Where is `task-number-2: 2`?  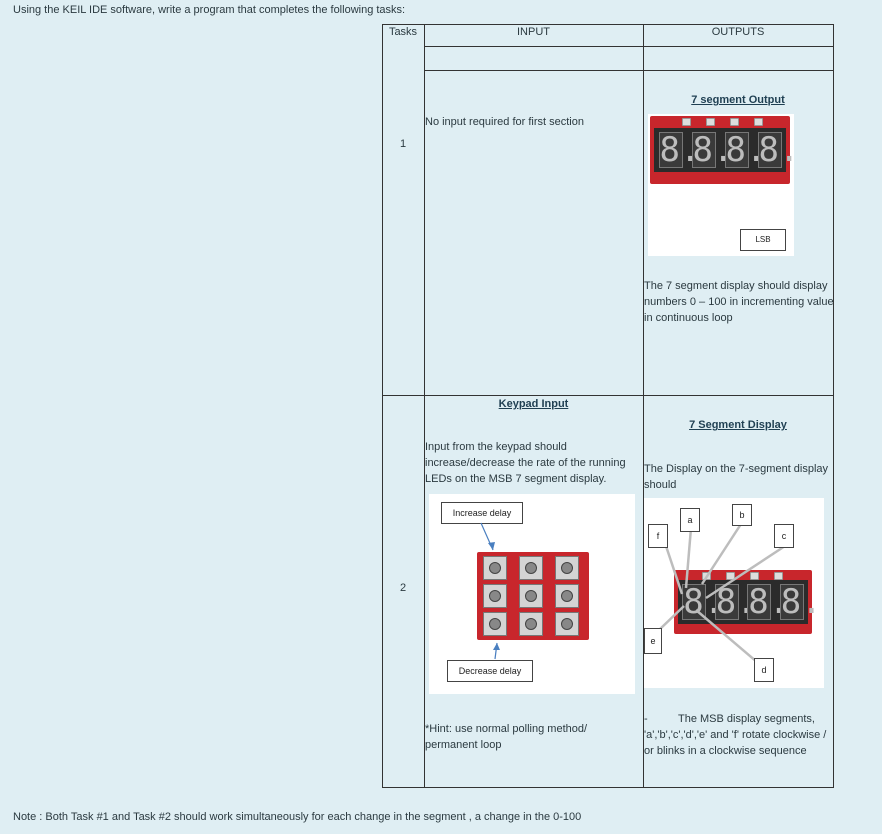
task-number-2: 2 is located at coordinates (403, 588).